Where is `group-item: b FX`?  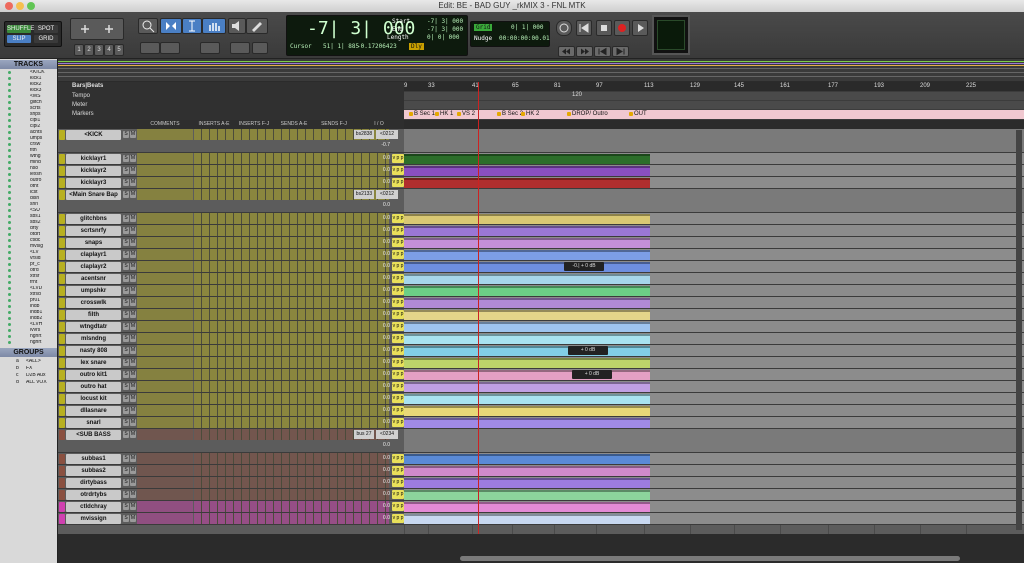 group-item: b FX is located at coordinates (28, 368).